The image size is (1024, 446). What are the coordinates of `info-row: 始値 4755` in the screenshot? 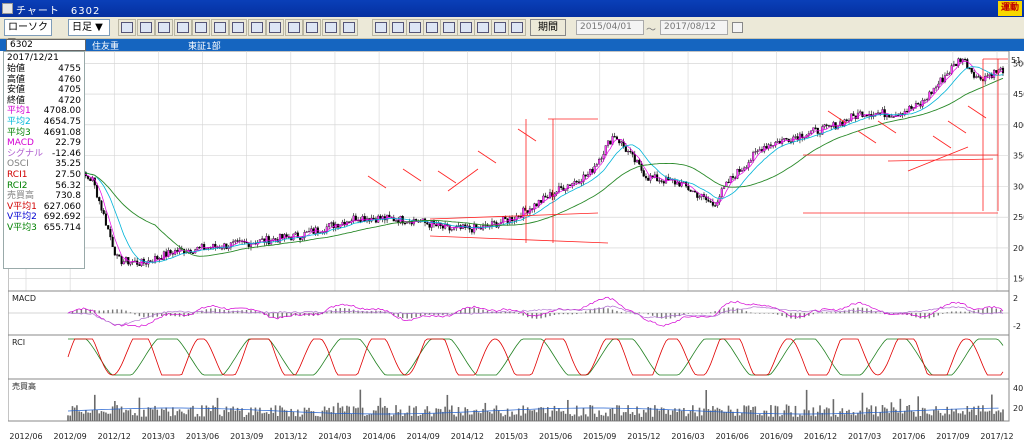 It's located at (44, 69).